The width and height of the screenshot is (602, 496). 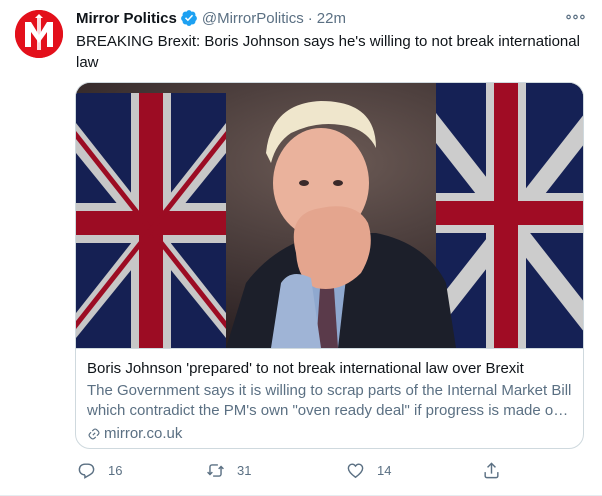 I want to click on link-icon, so click(x=94, y=434).